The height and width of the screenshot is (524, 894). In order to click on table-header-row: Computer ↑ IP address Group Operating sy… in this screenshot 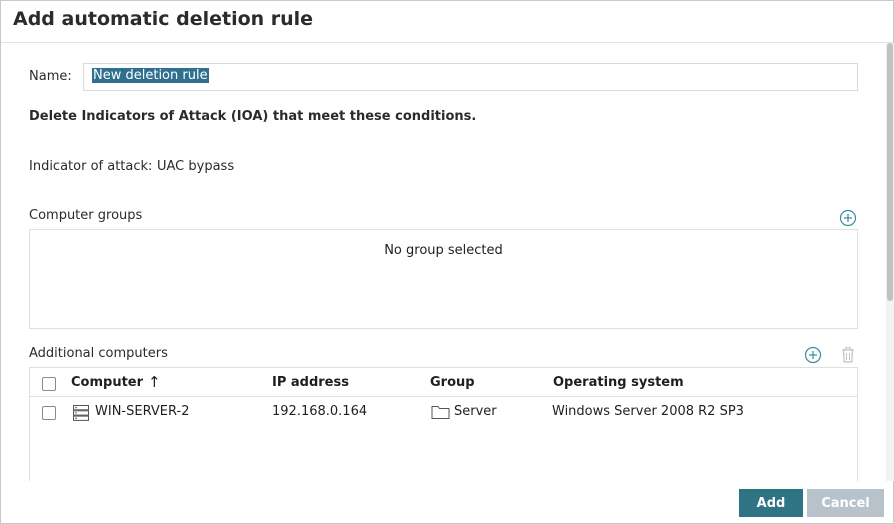, I will do `click(443, 382)`.